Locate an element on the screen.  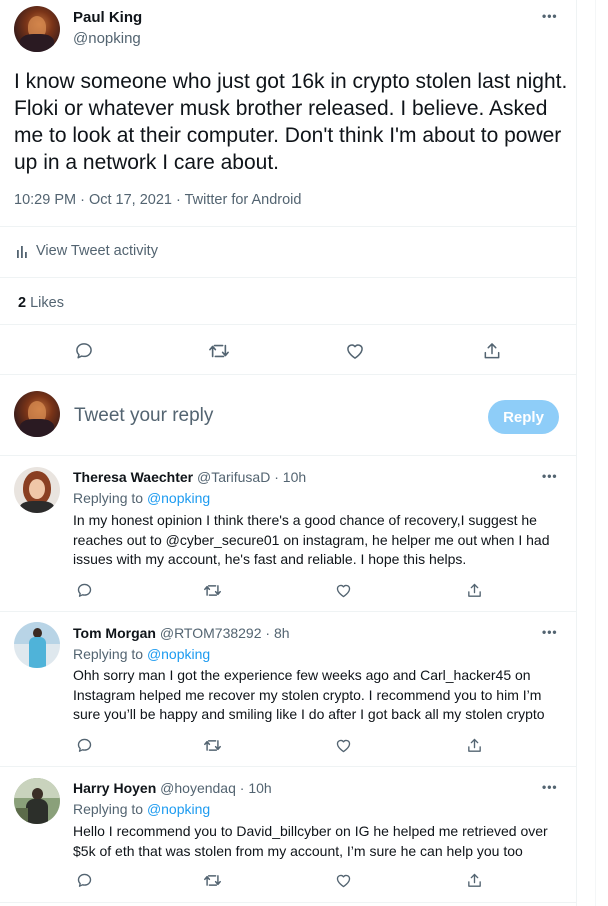
reply-meta: Theresa Waechter @TarifusaD · 10h is located at coordinates (189, 477).